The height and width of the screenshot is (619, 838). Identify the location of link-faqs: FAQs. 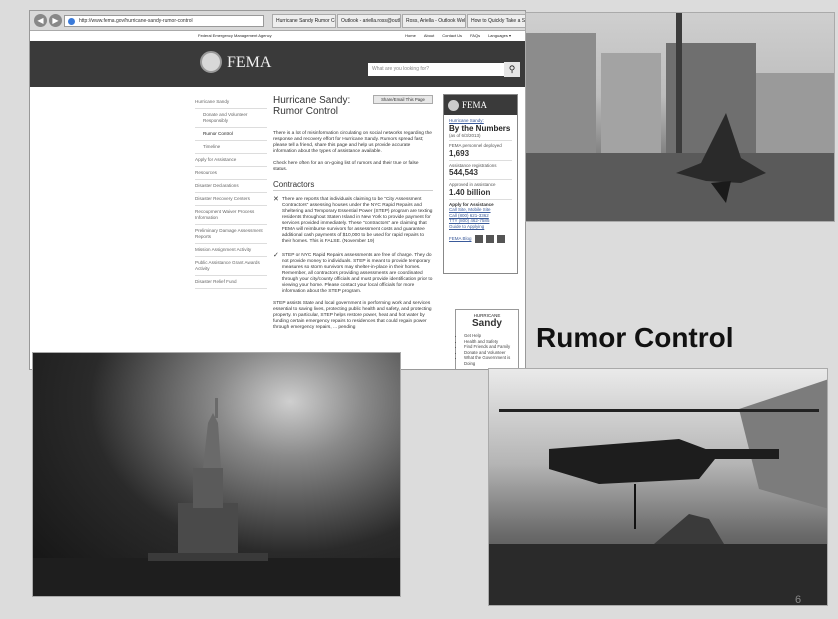
(475, 36).